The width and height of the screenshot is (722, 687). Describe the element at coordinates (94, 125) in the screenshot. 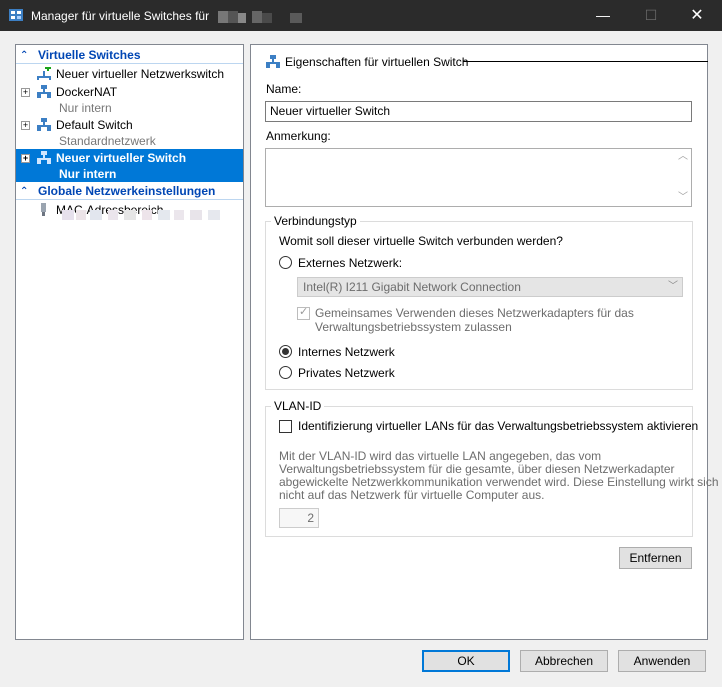

I see `tree-item-label: Default Switch` at that location.